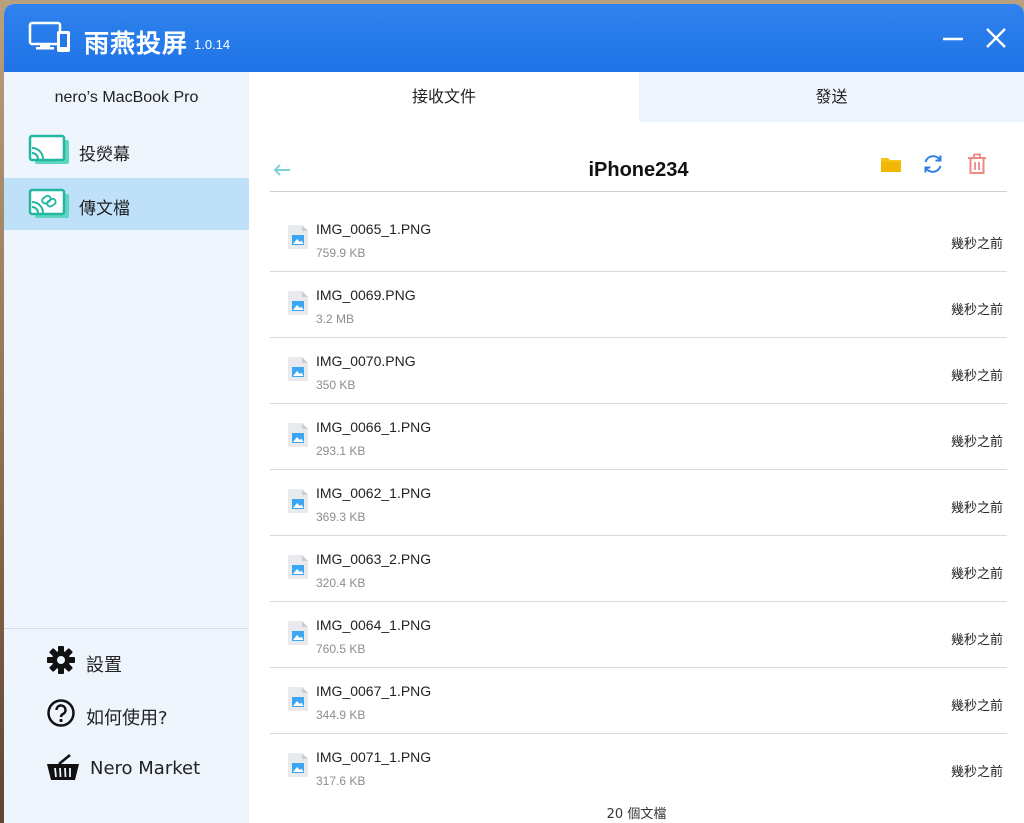 The image size is (1024, 823). Describe the element at coordinates (374, 757) in the screenshot. I see `file-name: IMG_0071_1.PNG` at that location.